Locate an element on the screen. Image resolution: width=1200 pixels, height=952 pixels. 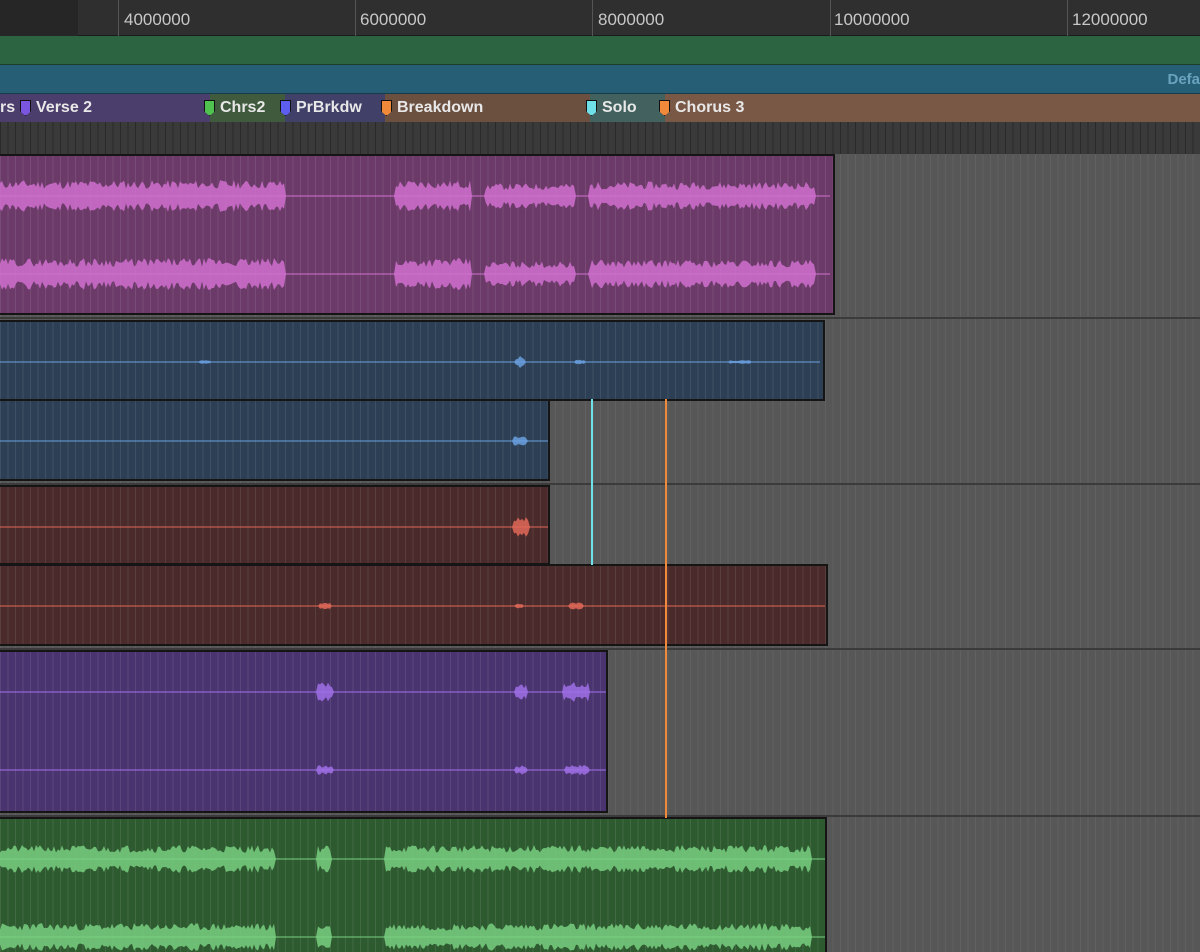
track-separator is located at coordinates (600, 318).